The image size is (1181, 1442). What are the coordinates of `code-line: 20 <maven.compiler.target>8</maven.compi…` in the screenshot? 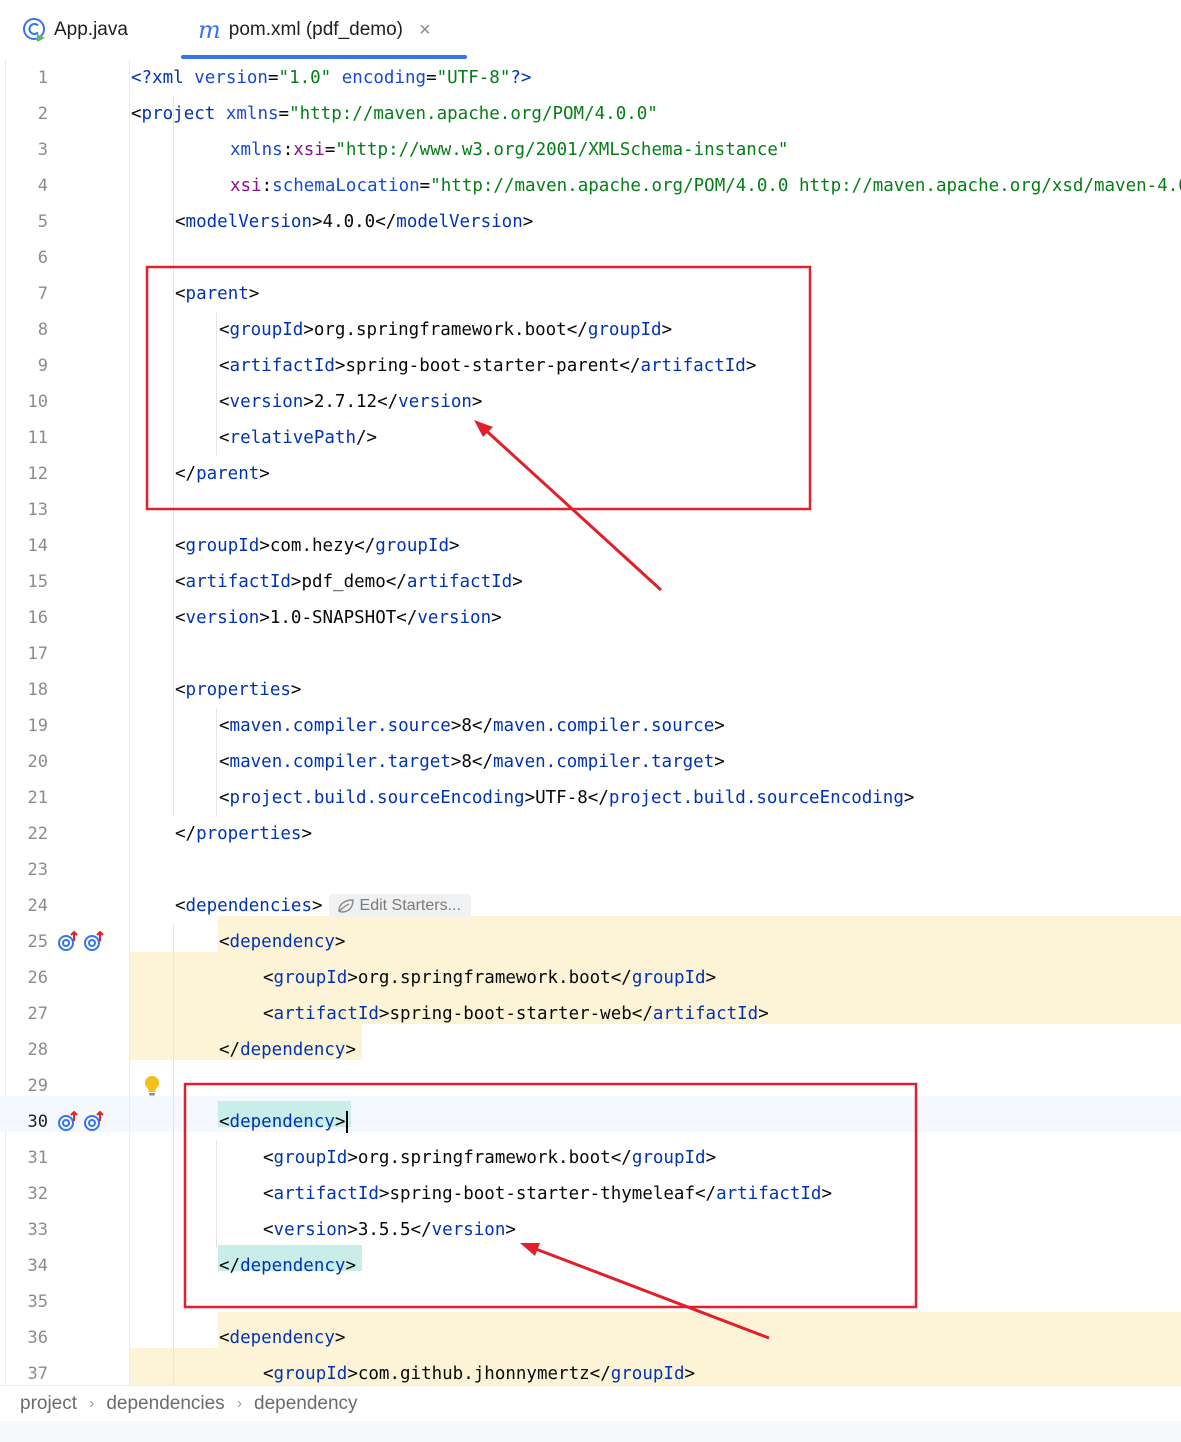 It's located at (590, 762).